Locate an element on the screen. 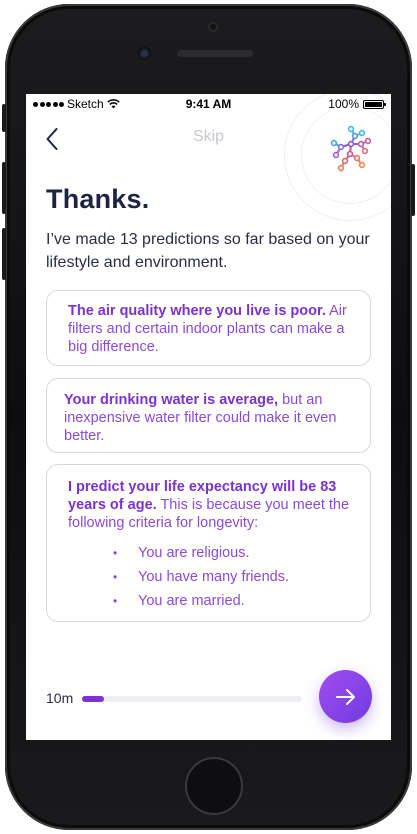  network-logo-icon is located at coordinates (351, 148).